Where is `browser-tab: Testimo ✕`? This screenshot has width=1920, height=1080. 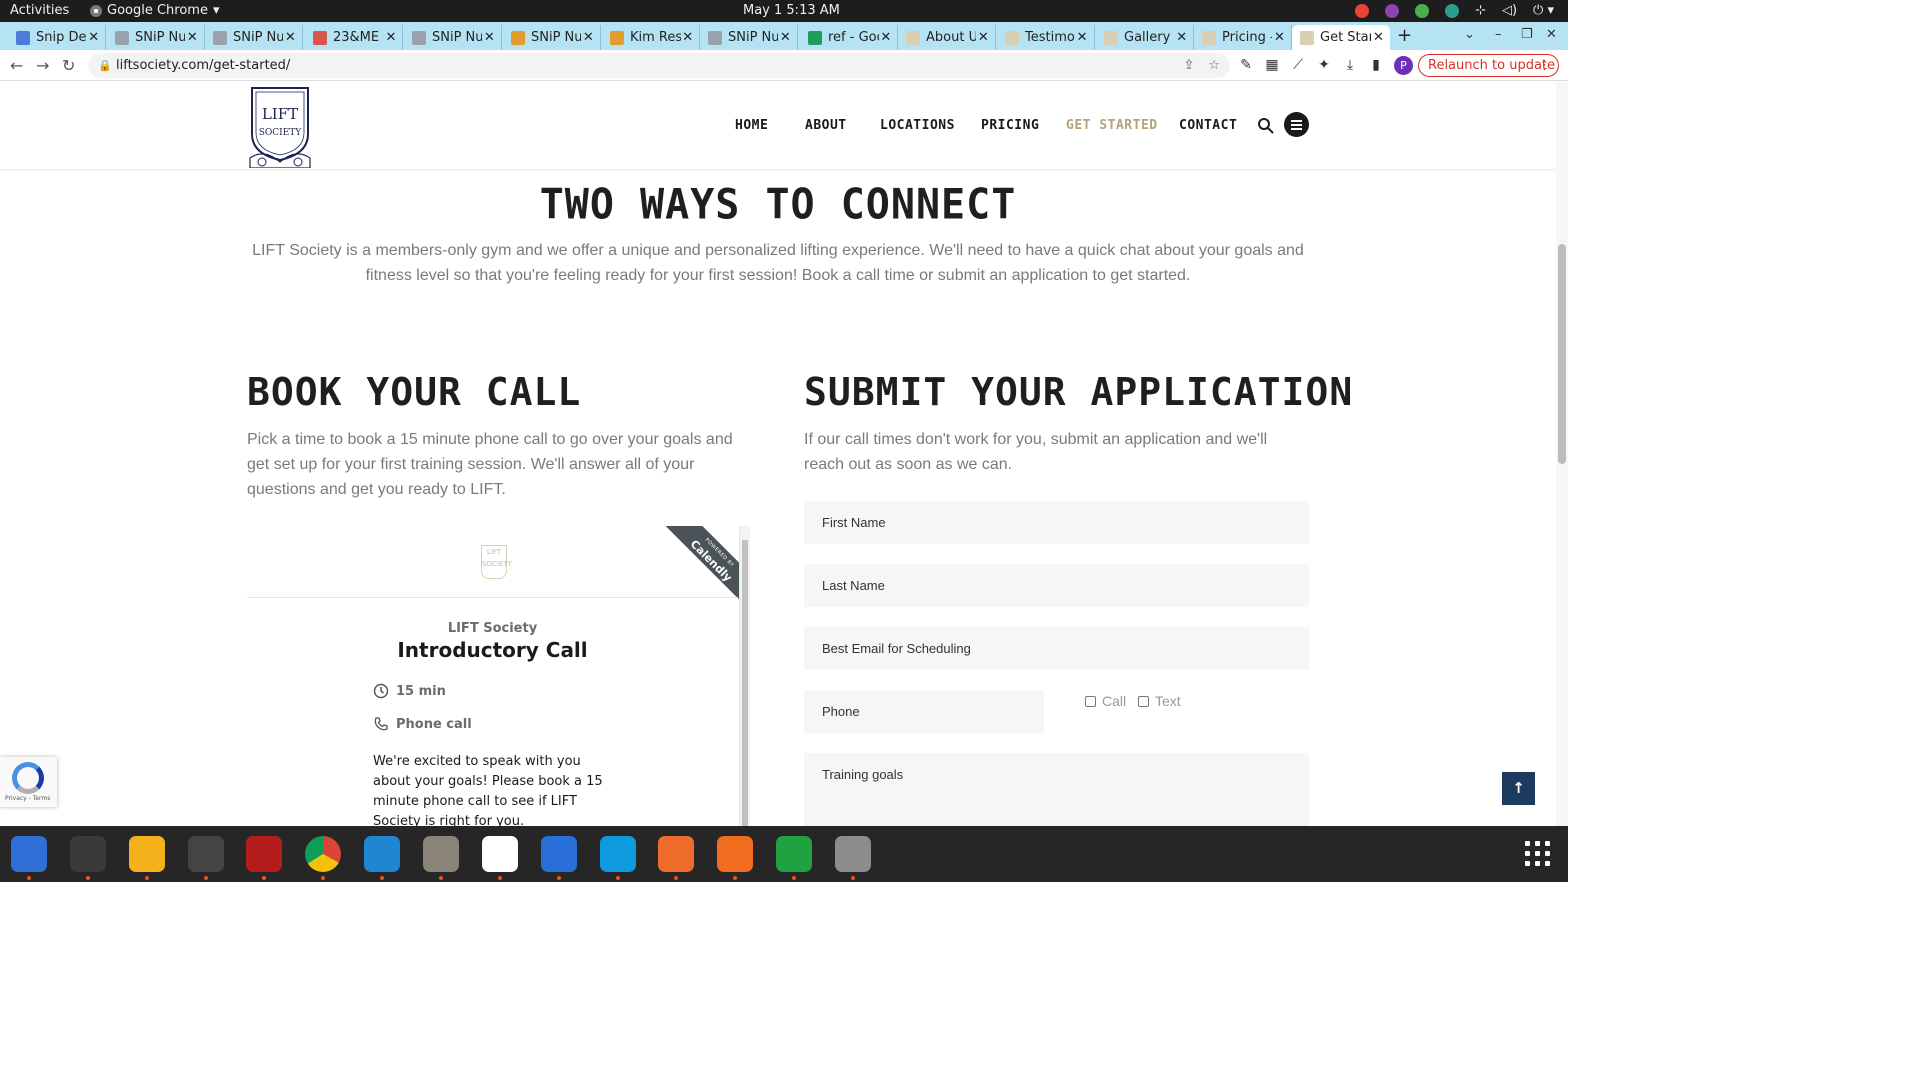
browser-tab: Testimo ✕ is located at coordinates (1046, 37).